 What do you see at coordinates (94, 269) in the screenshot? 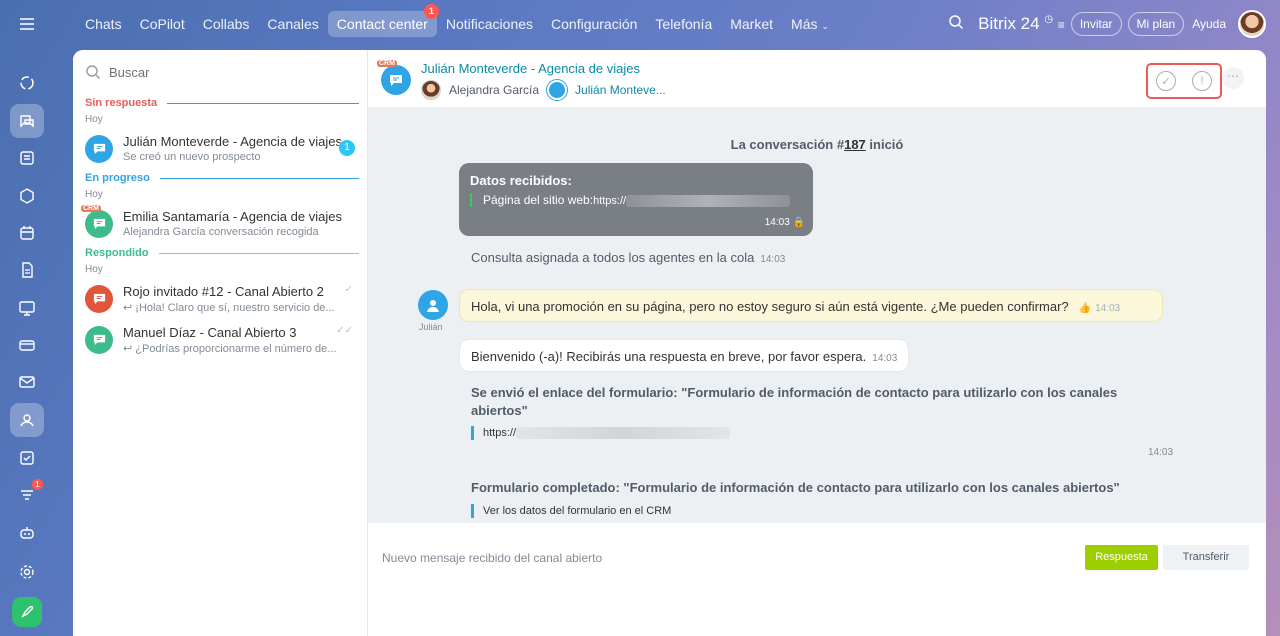
I see `day-label: Hoy` at bounding box center [94, 269].